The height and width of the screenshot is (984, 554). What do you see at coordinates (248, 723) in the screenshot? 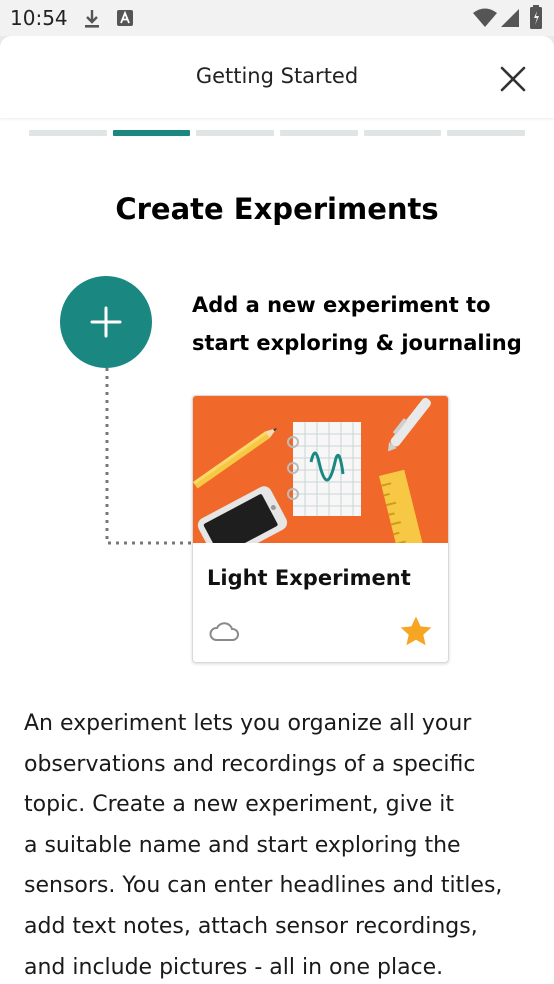
I see `description-line: An experiment lets you organize all your` at bounding box center [248, 723].